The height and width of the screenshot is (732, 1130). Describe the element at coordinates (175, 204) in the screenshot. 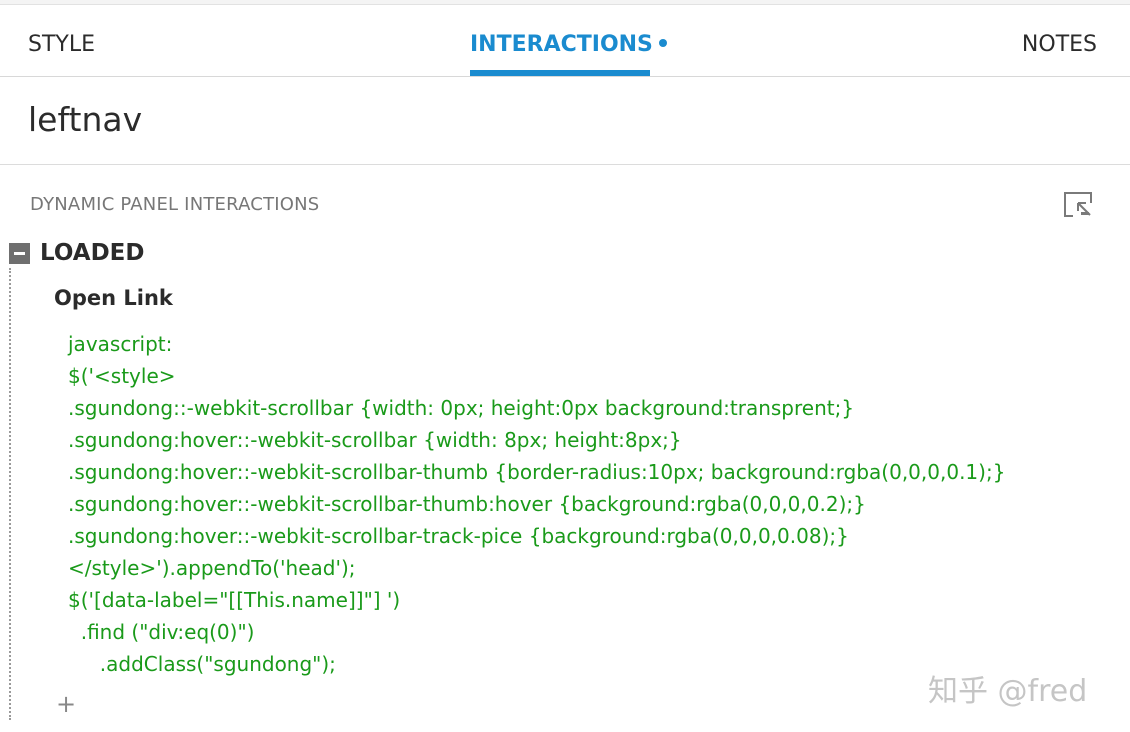

I see `section-title: DYNAMIC PANEL INTERACTIONS` at that location.